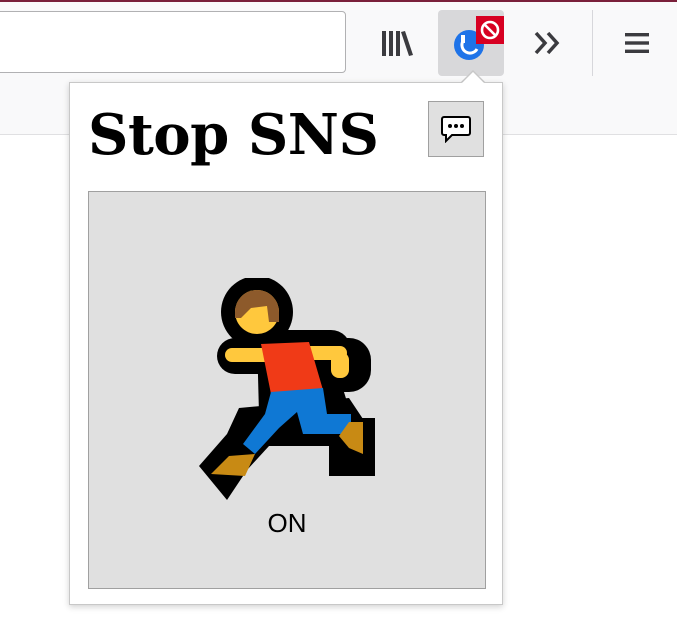 The height and width of the screenshot is (644, 677). What do you see at coordinates (173, 42) in the screenshot?
I see `url-bar` at bounding box center [173, 42].